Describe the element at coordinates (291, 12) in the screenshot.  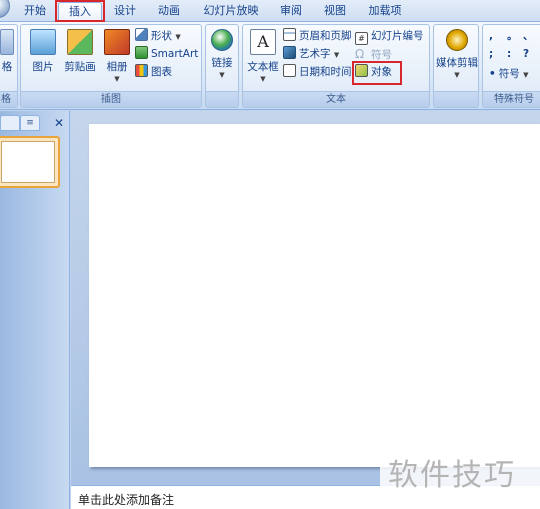
I see `tab-review: 审阅` at that location.